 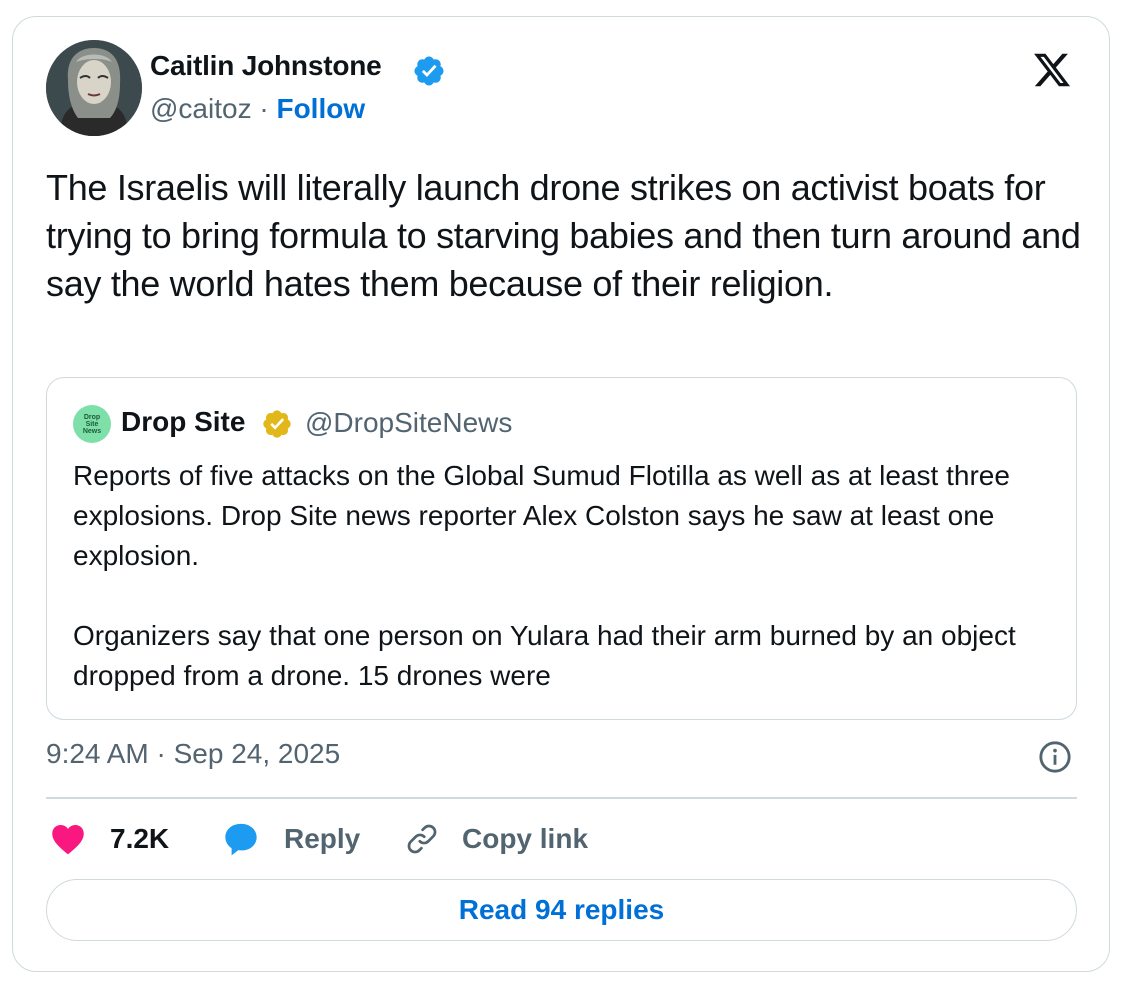 I want to click on verified-badge-icon, so click(x=429, y=71).